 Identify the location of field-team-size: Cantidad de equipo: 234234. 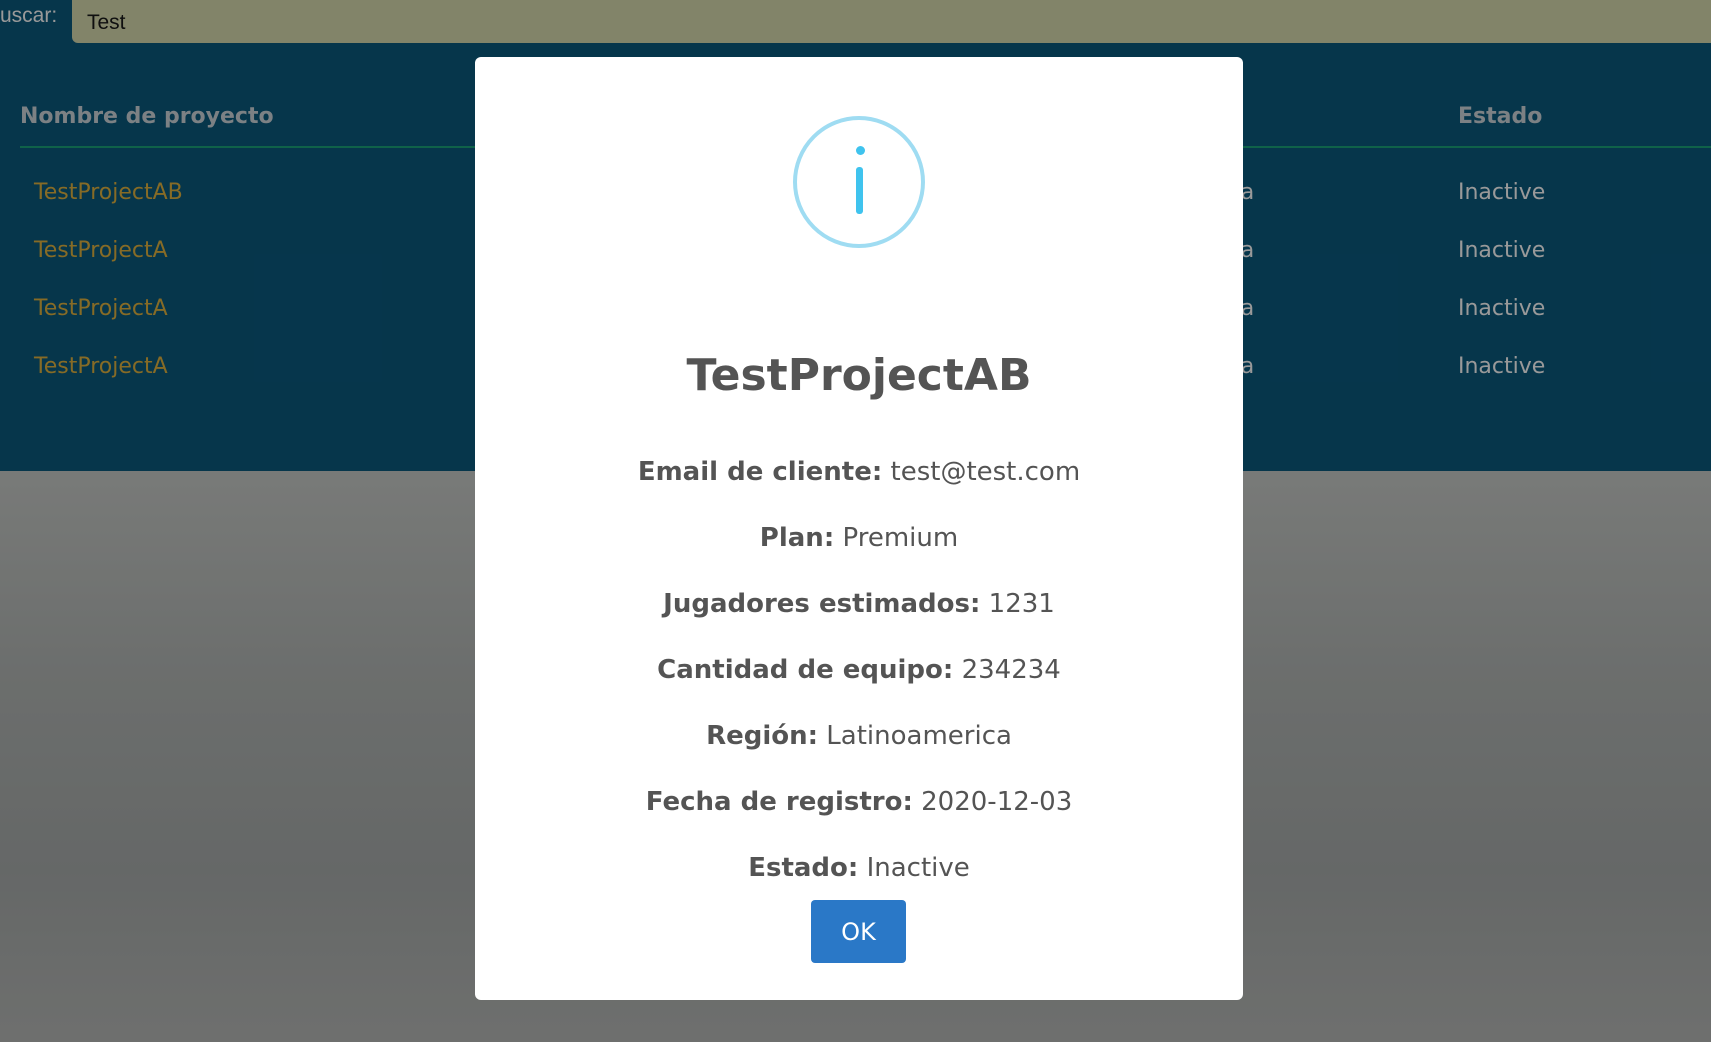
(859, 670).